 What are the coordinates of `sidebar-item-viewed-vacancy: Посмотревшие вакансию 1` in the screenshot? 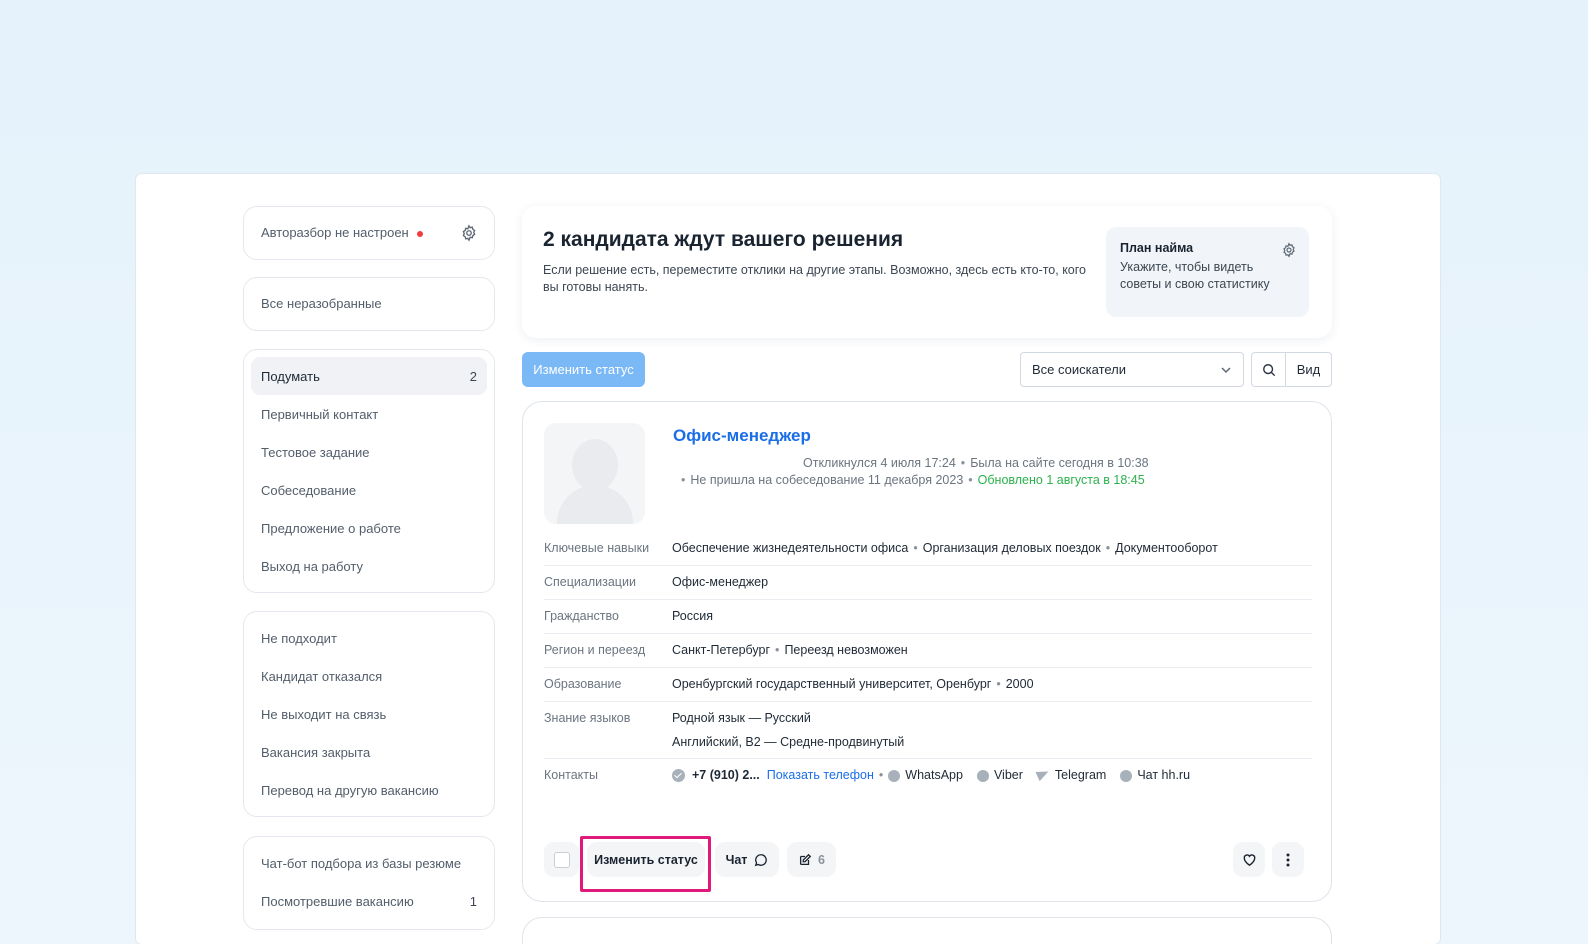 It's located at (369, 901).